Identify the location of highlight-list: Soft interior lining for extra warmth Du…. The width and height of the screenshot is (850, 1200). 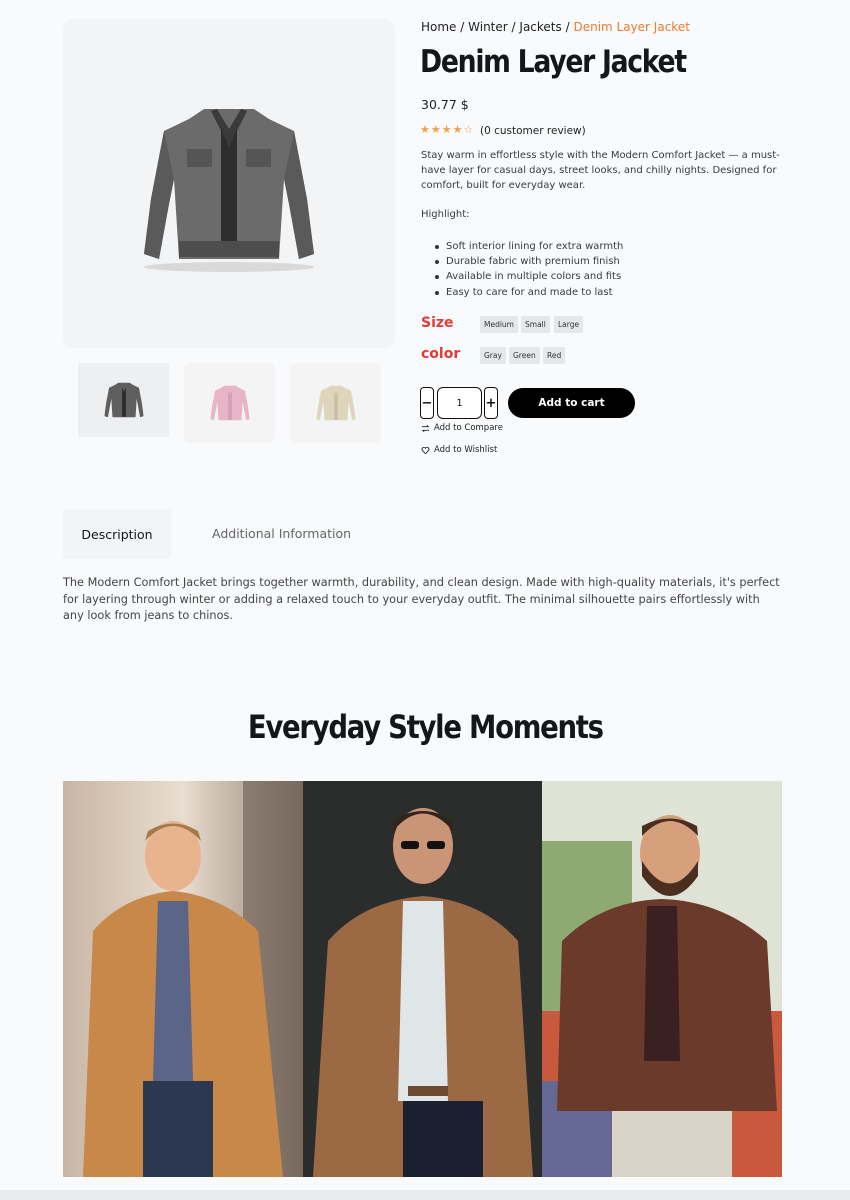
(528, 269).